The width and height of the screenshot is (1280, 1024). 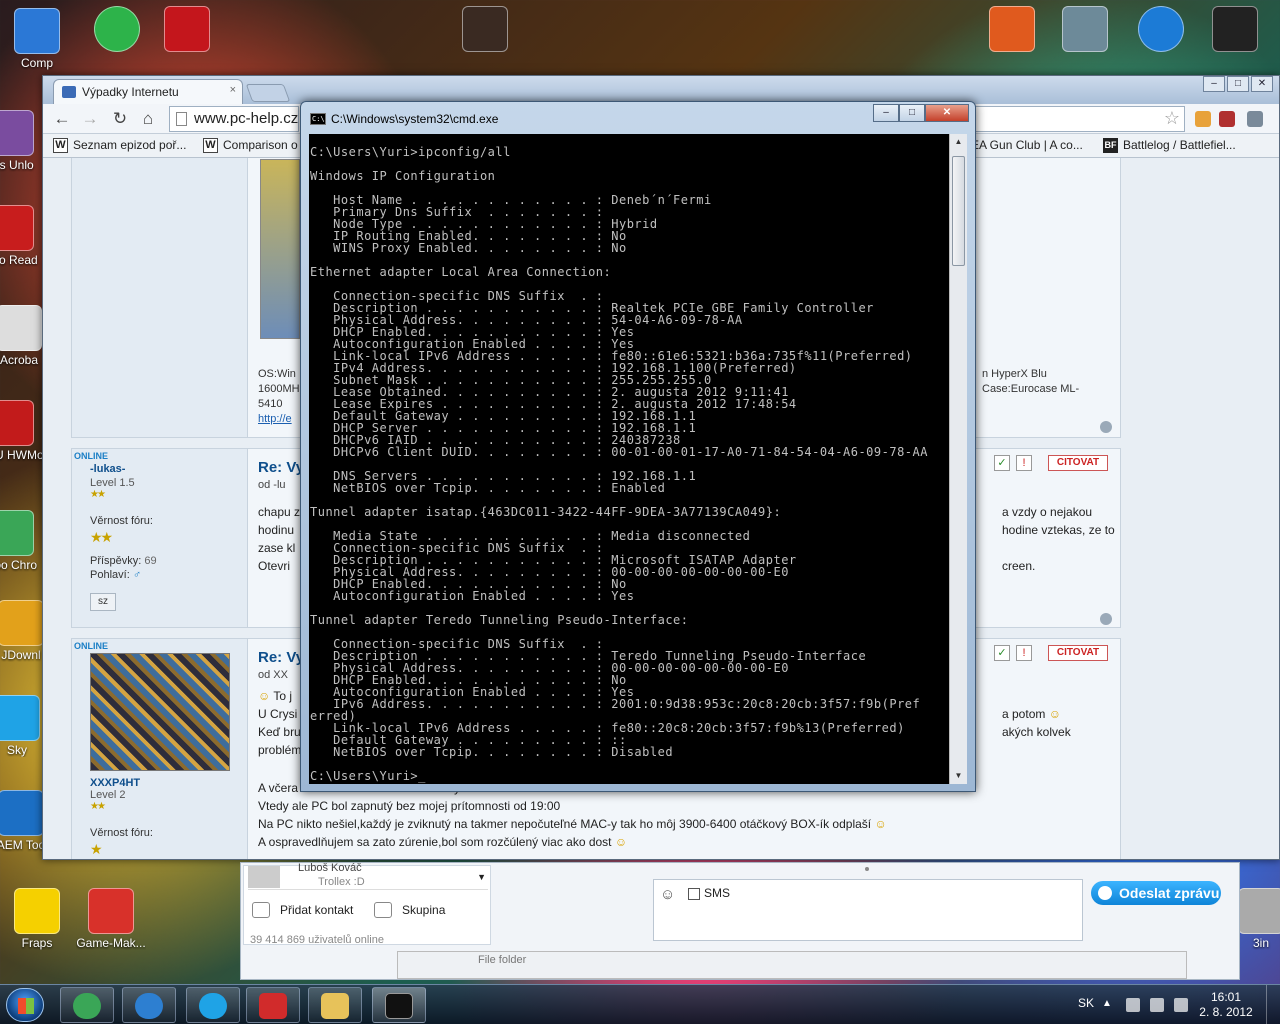 I want to click on address-bar: www.pc-help.cz, so click(x=234, y=119).